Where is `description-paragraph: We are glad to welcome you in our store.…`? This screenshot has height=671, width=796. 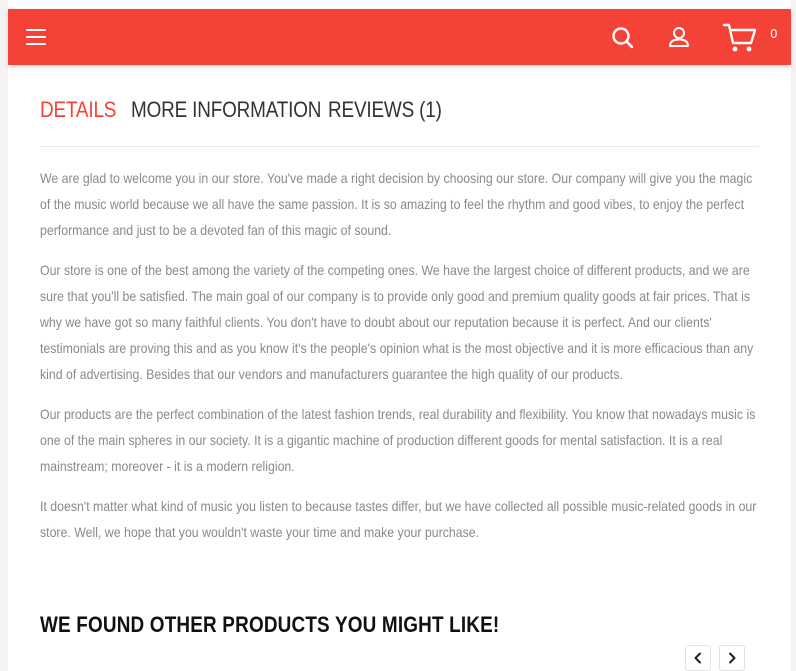
description-paragraph: We are glad to welcome you in our store.… is located at coordinates (396, 204).